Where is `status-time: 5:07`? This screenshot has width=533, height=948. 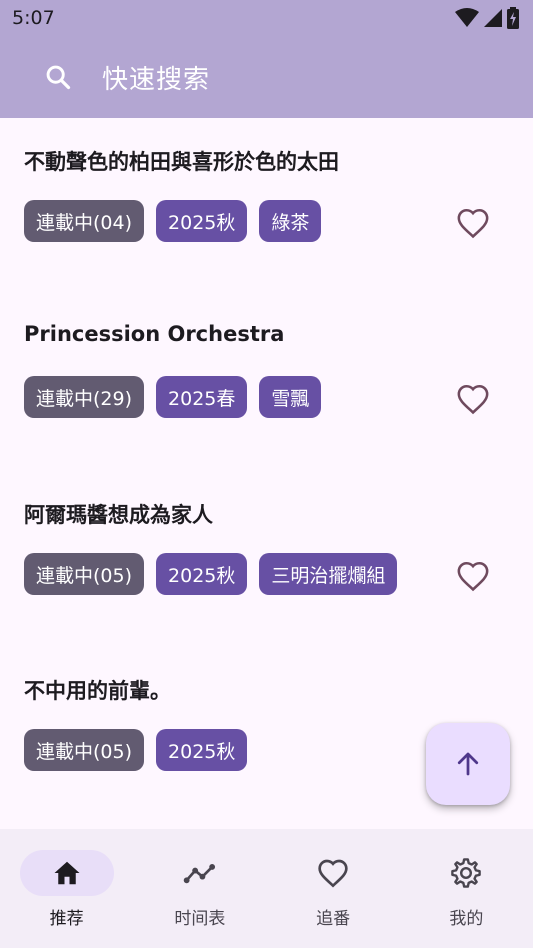
status-time: 5:07 is located at coordinates (33, 18).